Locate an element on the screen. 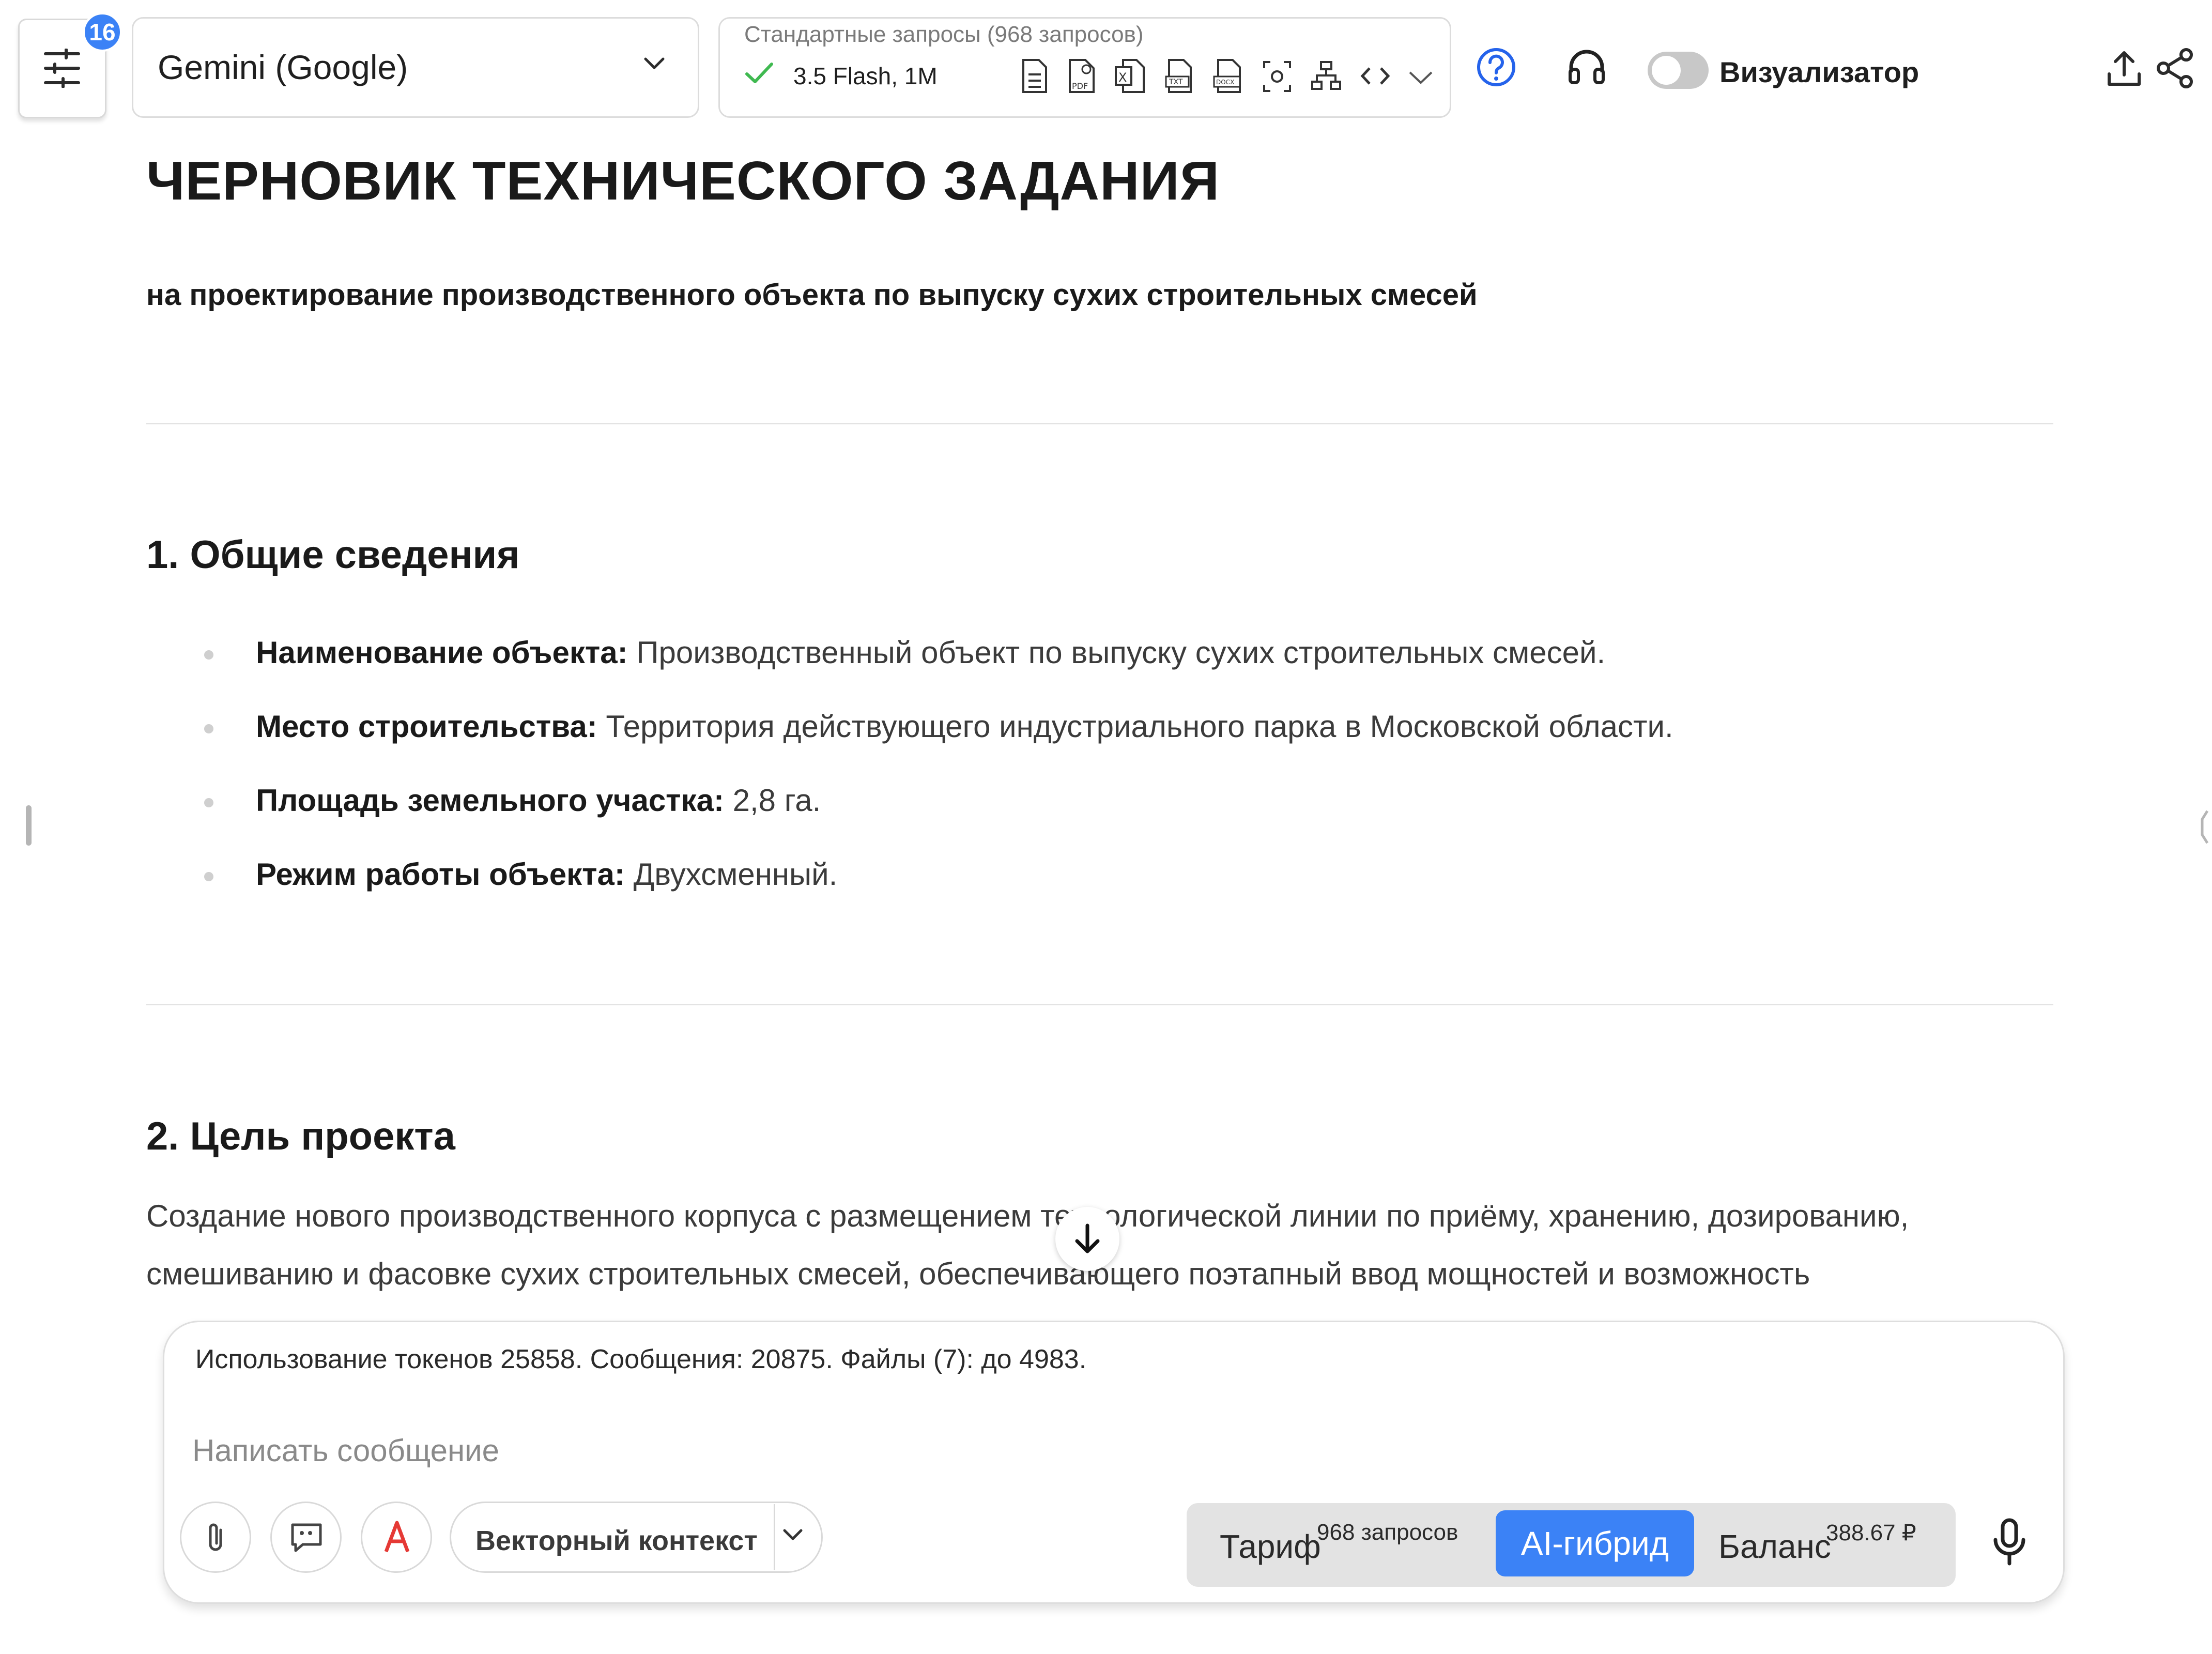 Image resolution: width=2212 pixels, height=1654 pixels. right-panel-handle is located at coordinates (2204, 827).